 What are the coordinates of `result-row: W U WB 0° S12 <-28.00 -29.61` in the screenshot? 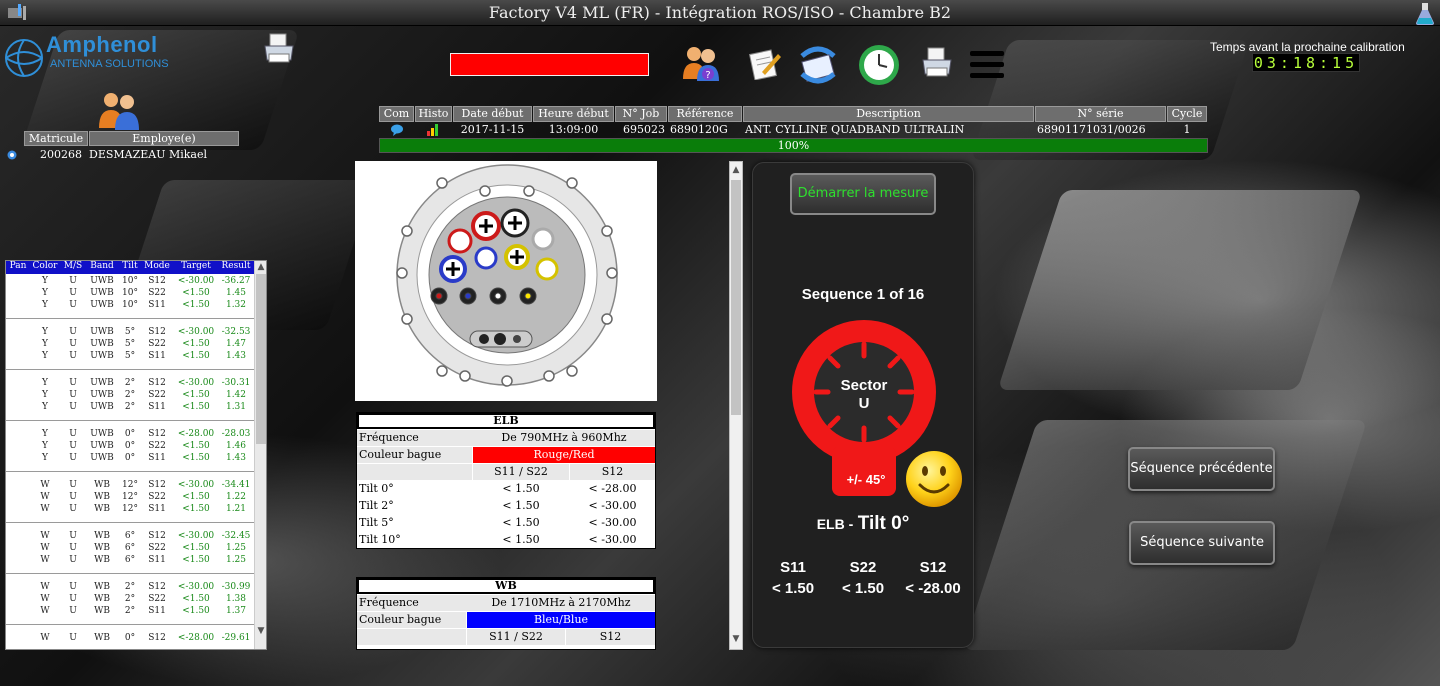 It's located at (130, 639).